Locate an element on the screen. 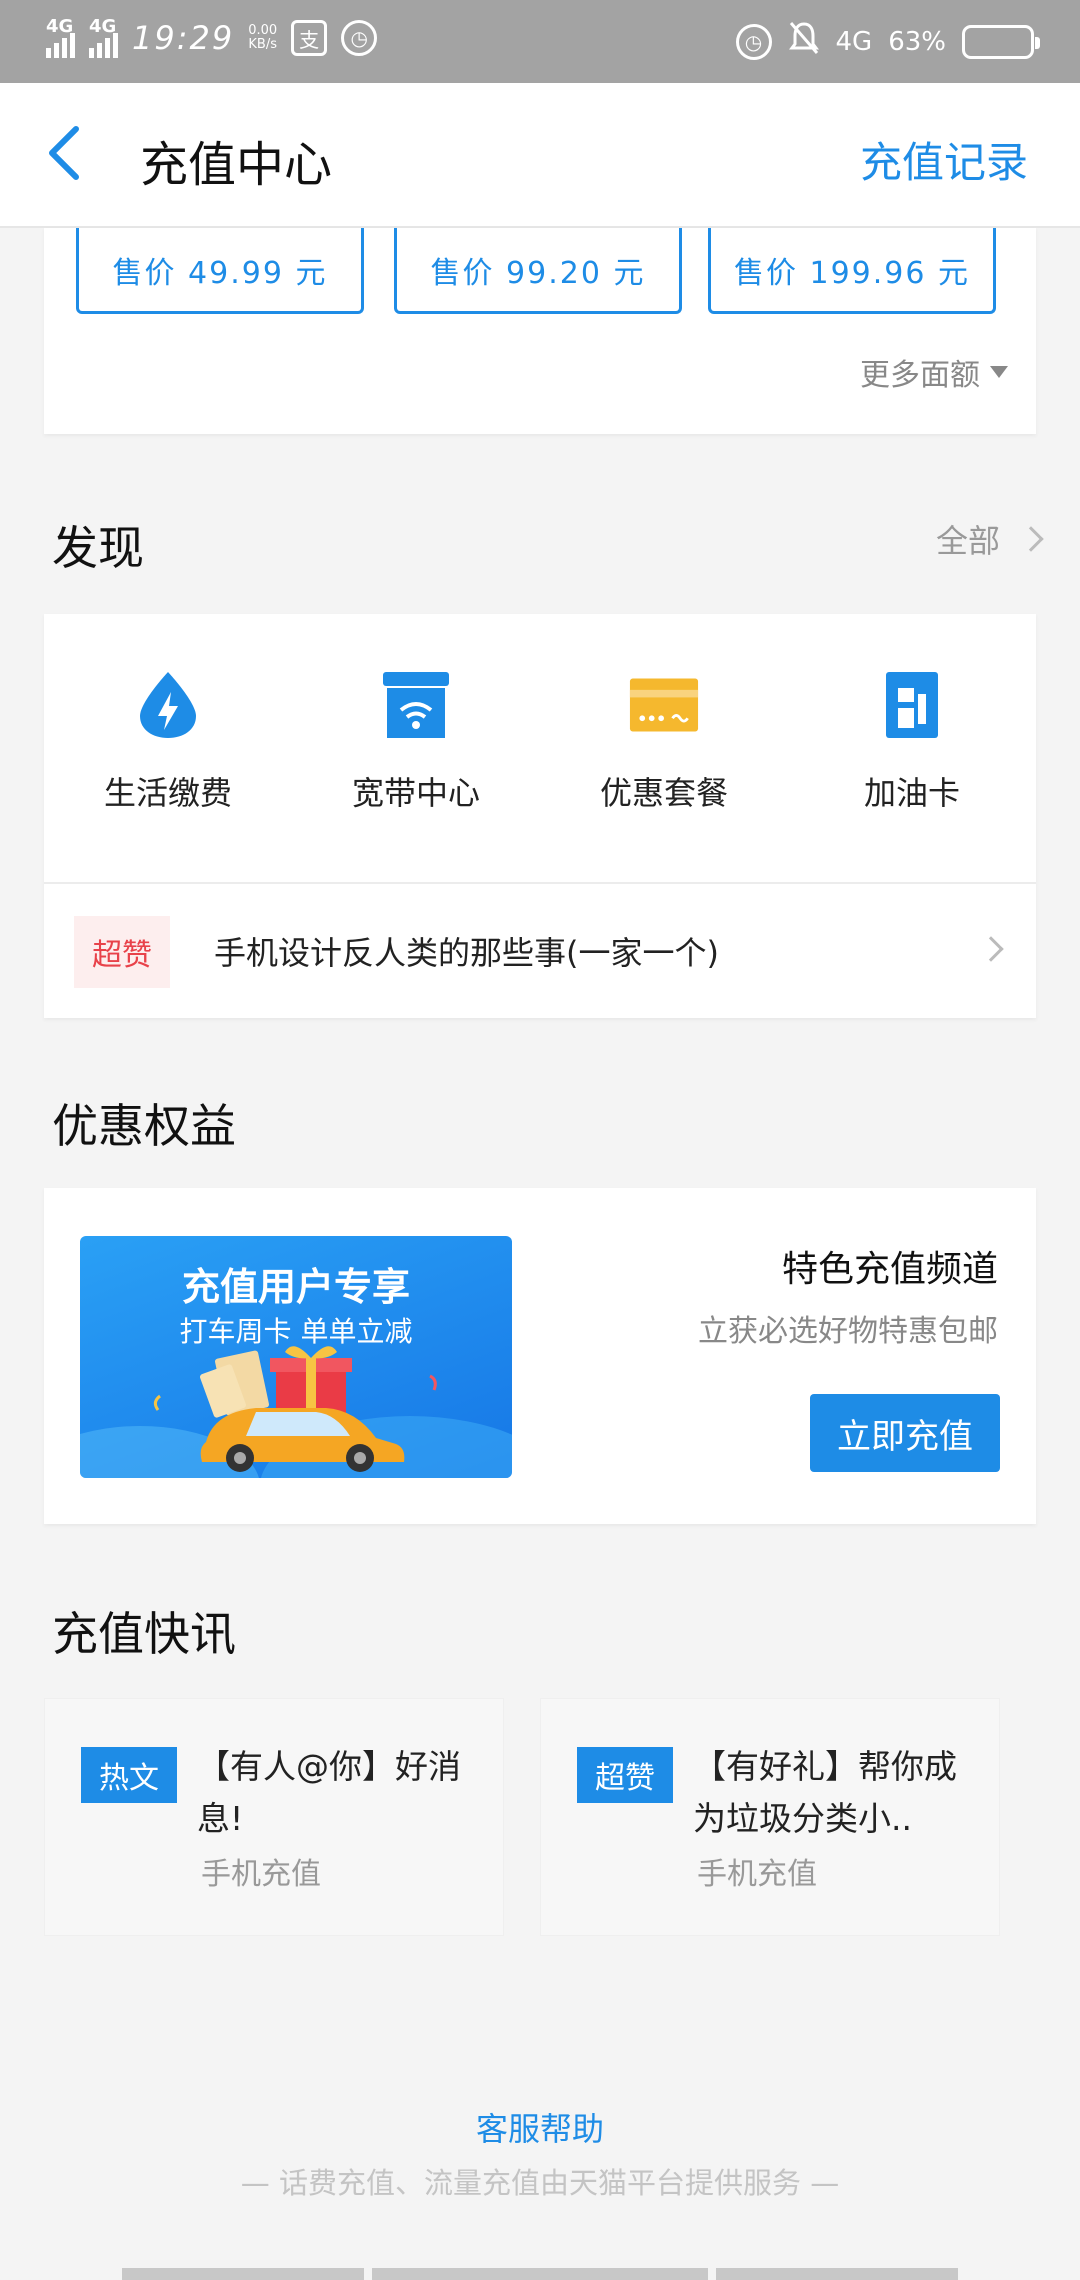 This screenshot has width=1080, height=2280. quick-news-title: 【有人@你】好消息! is located at coordinates (329, 1792).